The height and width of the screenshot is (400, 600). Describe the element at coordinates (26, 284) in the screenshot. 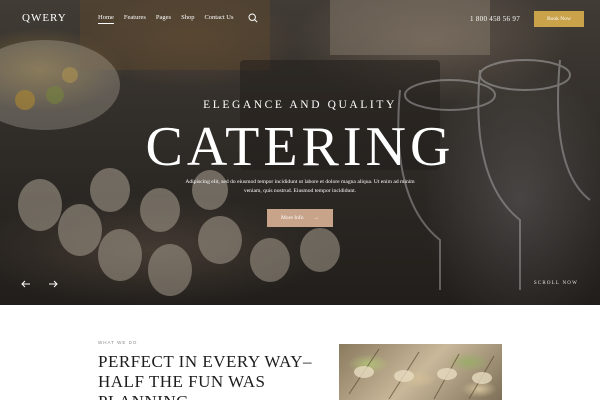

I see `arrow-left-icon` at that location.